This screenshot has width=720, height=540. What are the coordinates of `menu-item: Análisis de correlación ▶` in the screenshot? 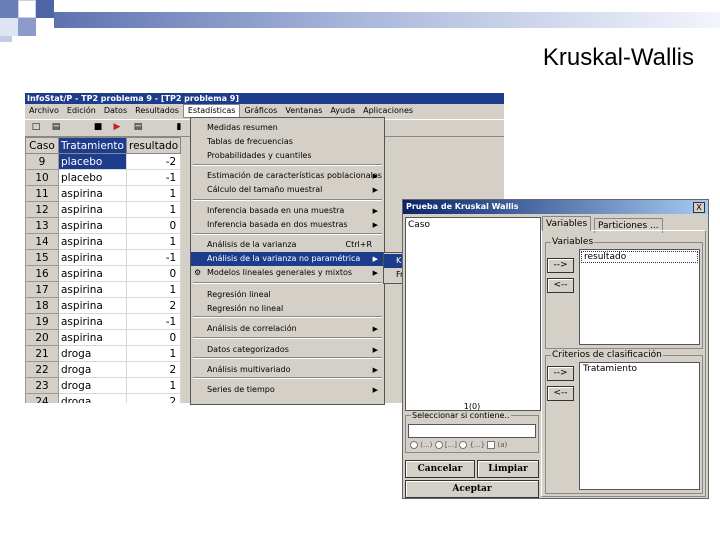 It's located at (287, 329).